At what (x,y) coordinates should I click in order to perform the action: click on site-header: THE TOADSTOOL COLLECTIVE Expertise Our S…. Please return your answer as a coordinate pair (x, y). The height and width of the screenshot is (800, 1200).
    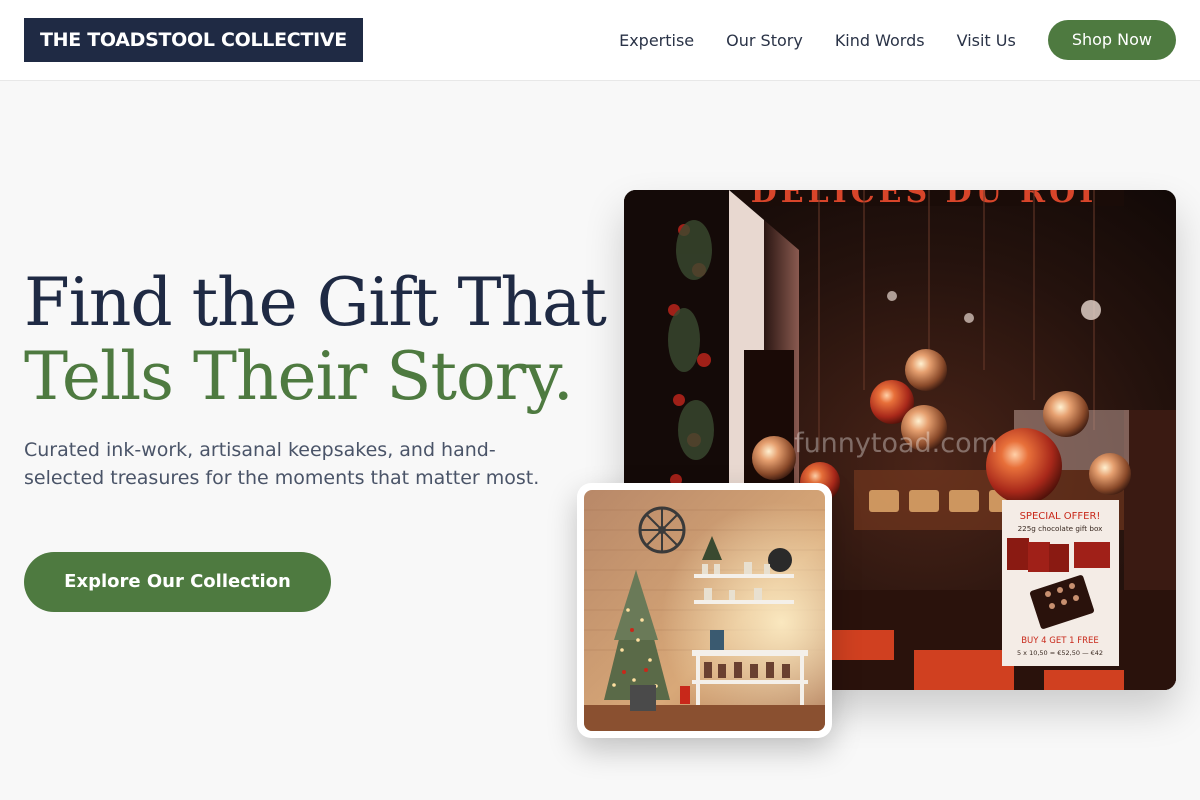
    Looking at the image, I should click on (600, 40).